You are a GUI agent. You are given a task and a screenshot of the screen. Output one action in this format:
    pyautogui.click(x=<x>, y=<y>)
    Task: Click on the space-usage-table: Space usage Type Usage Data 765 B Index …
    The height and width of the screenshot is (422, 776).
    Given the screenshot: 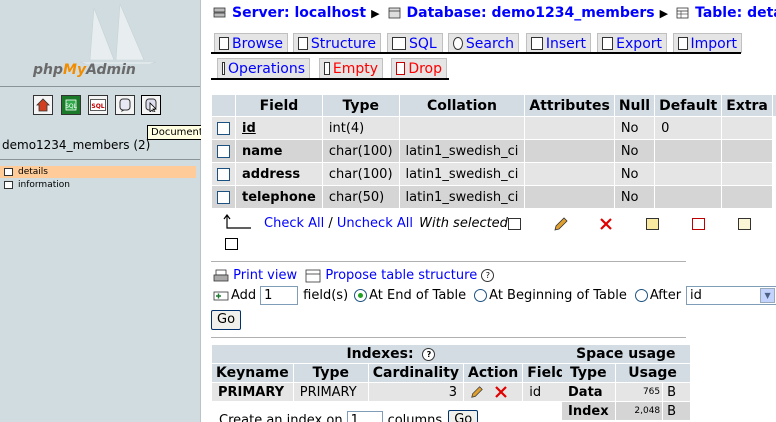 What is the action you would take?
    pyautogui.click(x=626, y=382)
    